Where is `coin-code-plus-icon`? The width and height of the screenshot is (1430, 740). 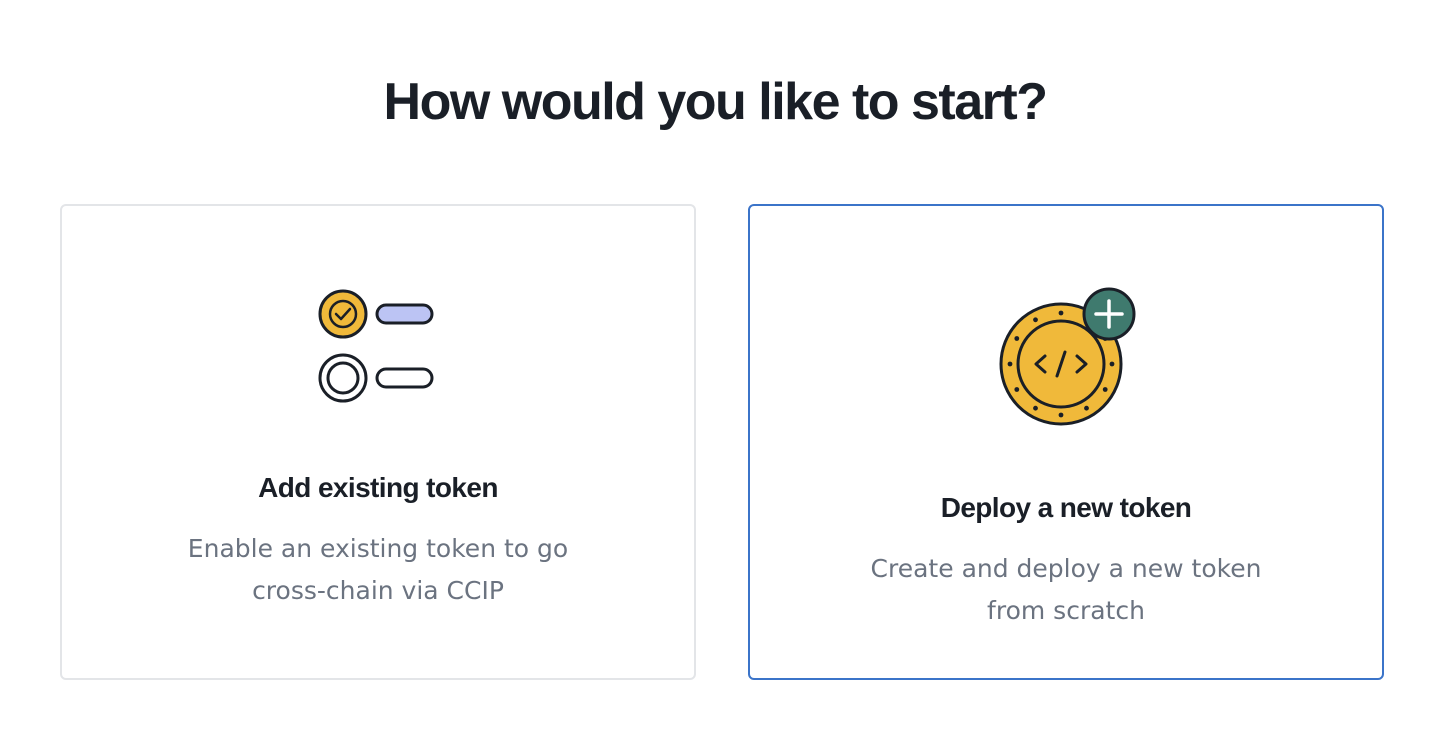
coin-code-plus-icon is located at coordinates (1067, 356).